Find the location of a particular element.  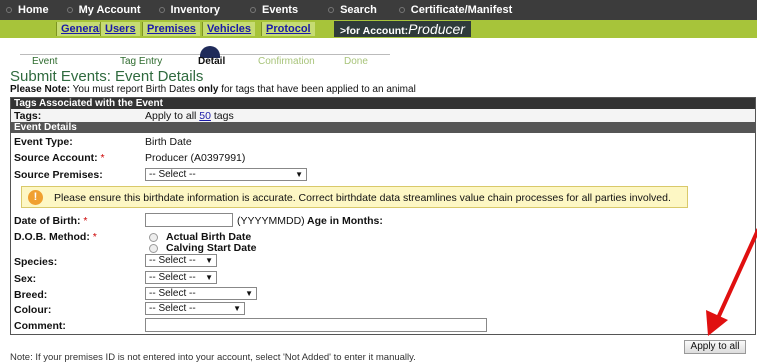

source-account-row: Source Account: * Producer (A0397991) is located at coordinates (383, 159).